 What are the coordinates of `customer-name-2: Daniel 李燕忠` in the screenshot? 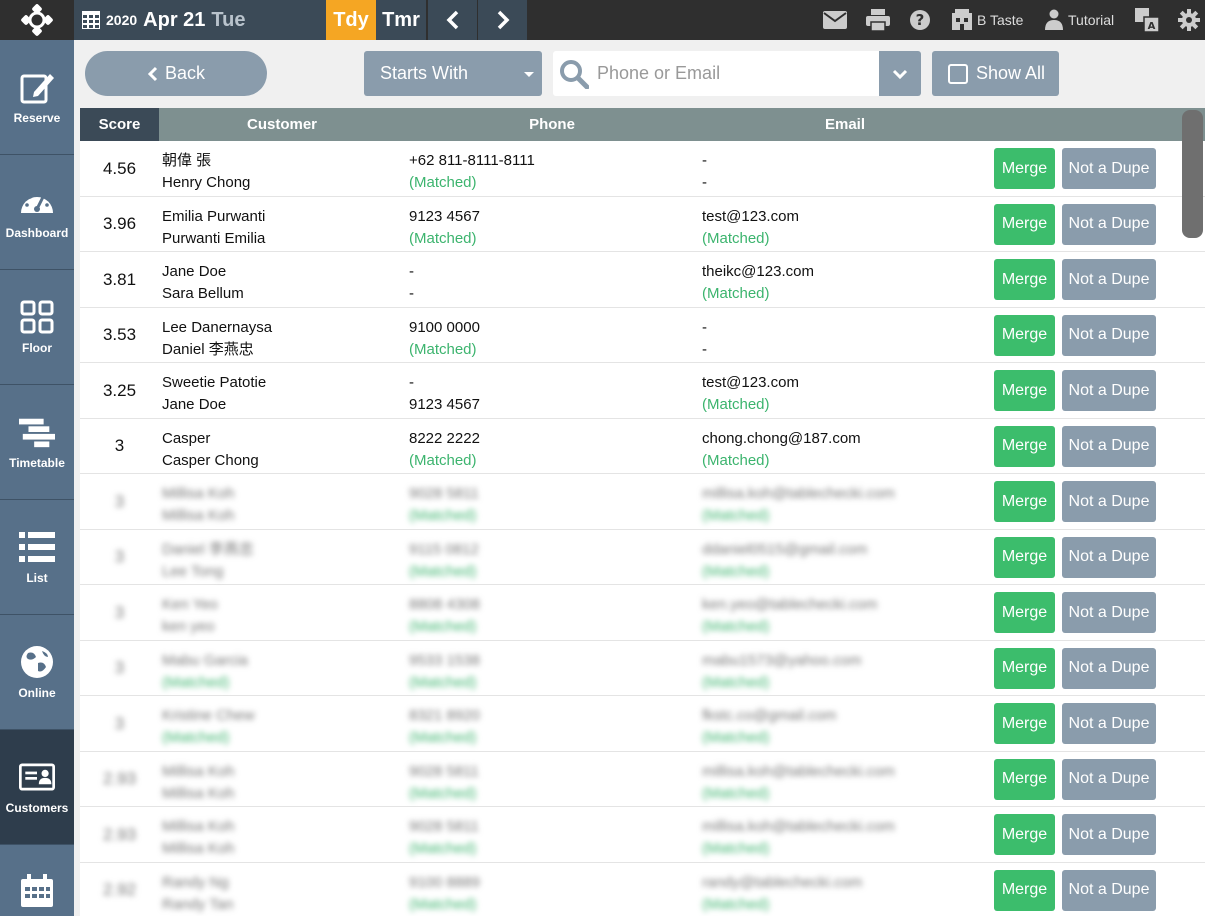 It's located at (217, 350).